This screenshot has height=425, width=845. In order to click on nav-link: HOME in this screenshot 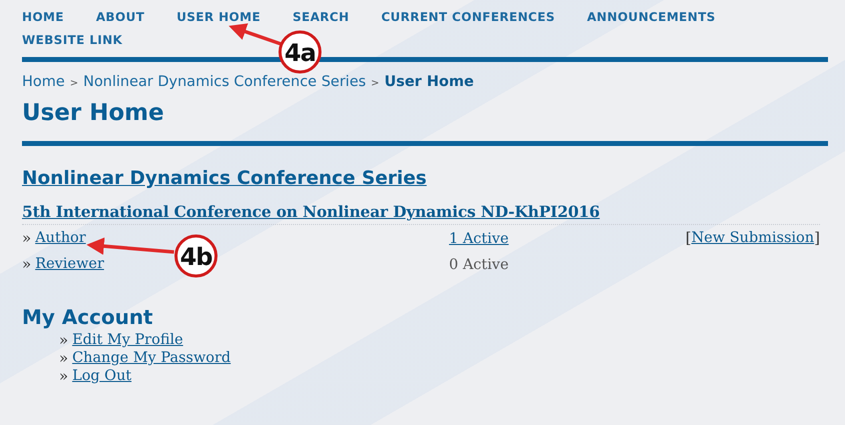, I will do `click(43, 17)`.